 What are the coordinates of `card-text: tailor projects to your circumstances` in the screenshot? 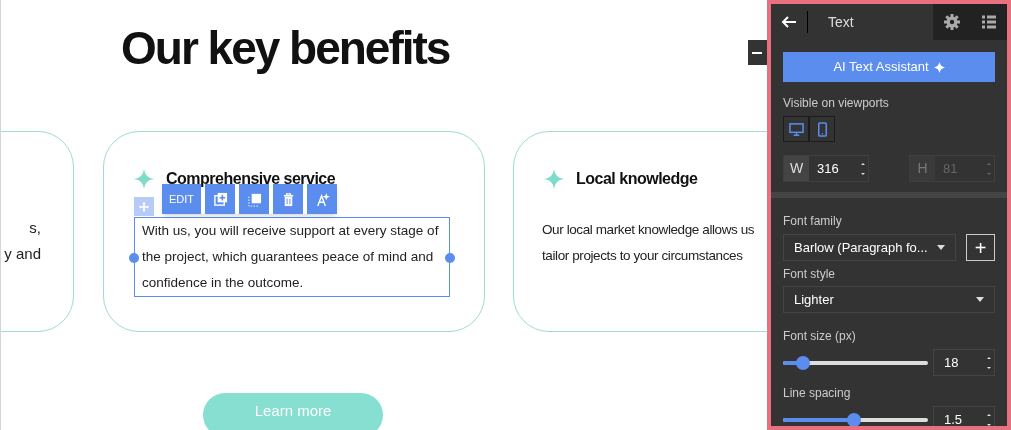 It's located at (643, 256).